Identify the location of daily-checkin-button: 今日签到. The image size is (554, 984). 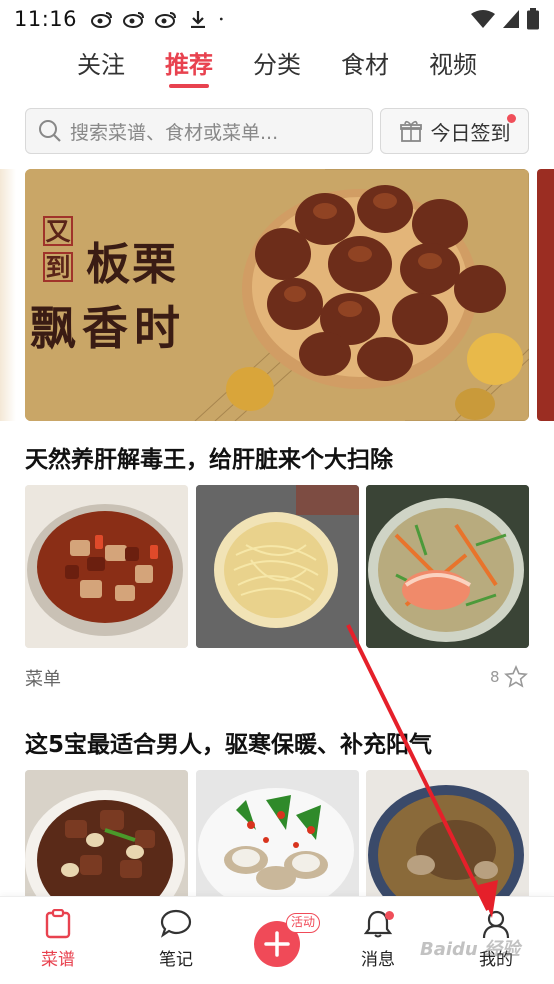
(454, 131).